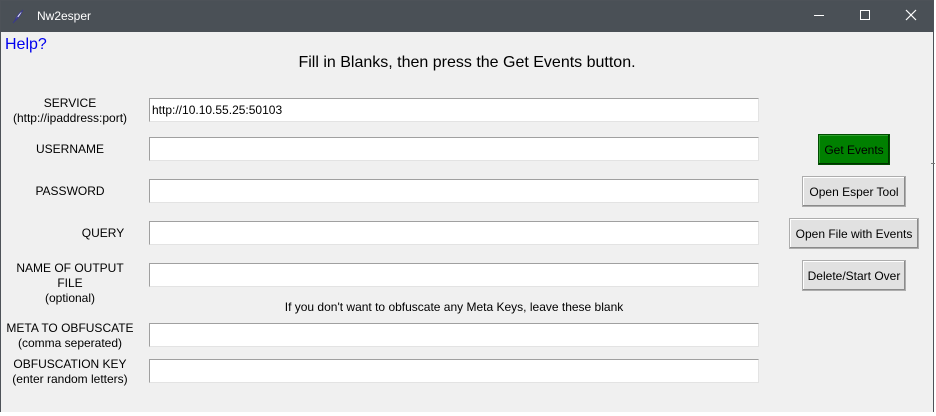 Image resolution: width=936 pixels, height=416 pixels. I want to click on obfuscation-key-label-line1: OBFUSCATION KEY, so click(70, 364).